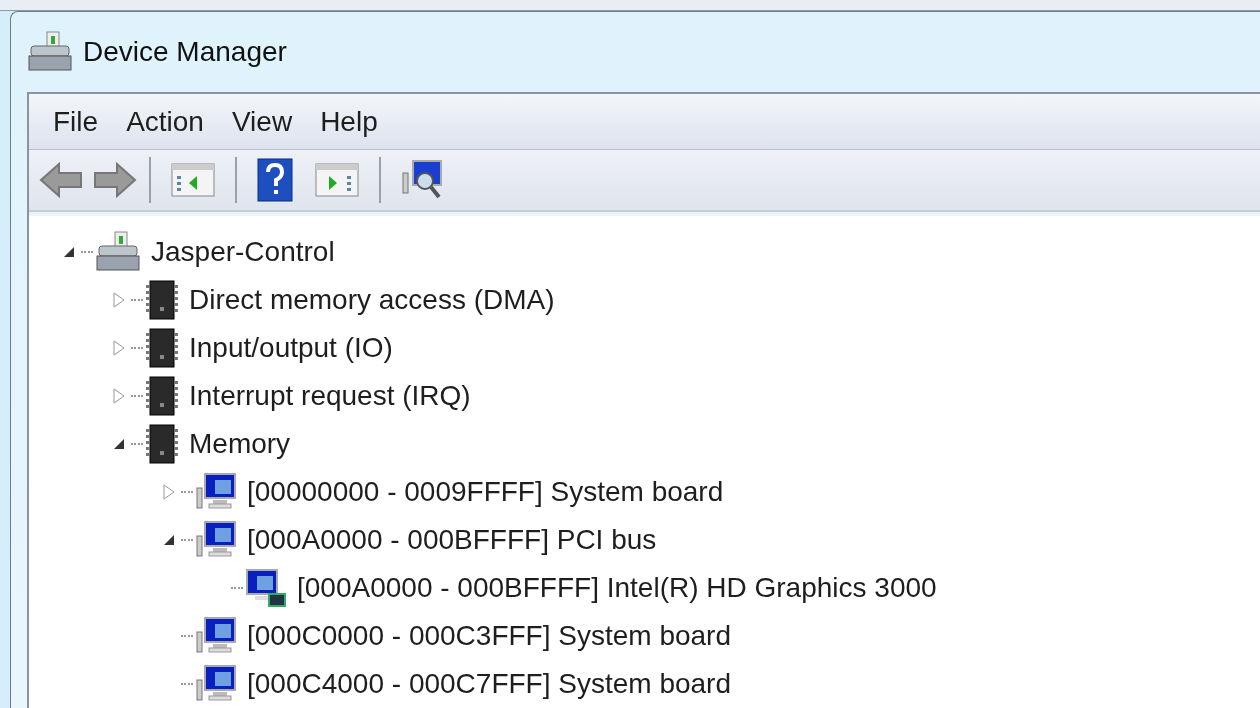 This screenshot has height=708, width=1260. Describe the element at coordinates (291, 348) in the screenshot. I see `tree-item: Input/output (IO)` at that location.